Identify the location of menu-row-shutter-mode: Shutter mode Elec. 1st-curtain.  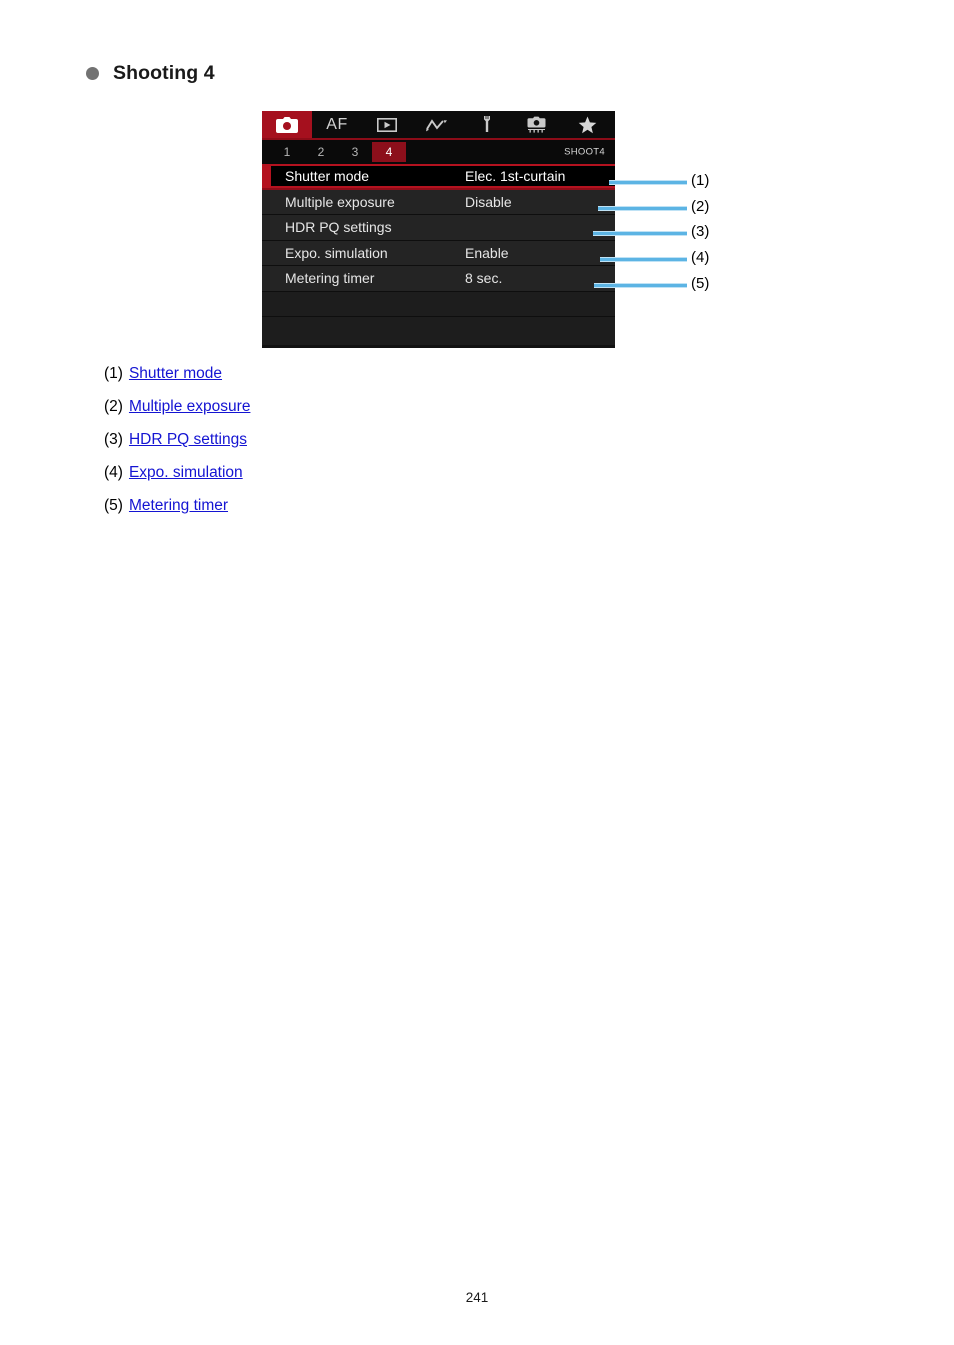
(438, 177).